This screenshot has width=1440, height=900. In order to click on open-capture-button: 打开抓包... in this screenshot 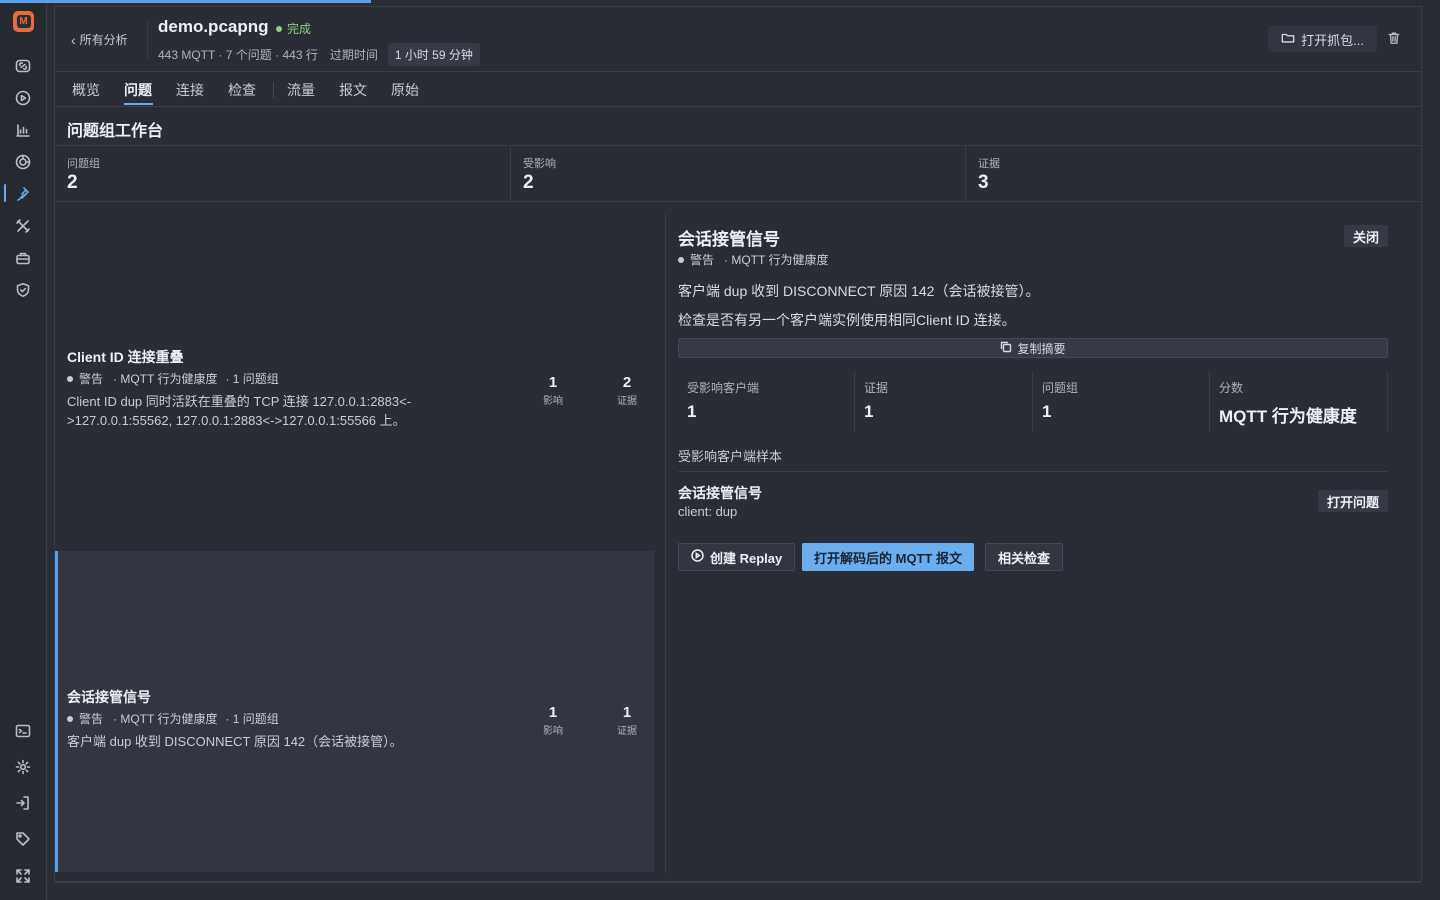, I will do `click(1322, 39)`.